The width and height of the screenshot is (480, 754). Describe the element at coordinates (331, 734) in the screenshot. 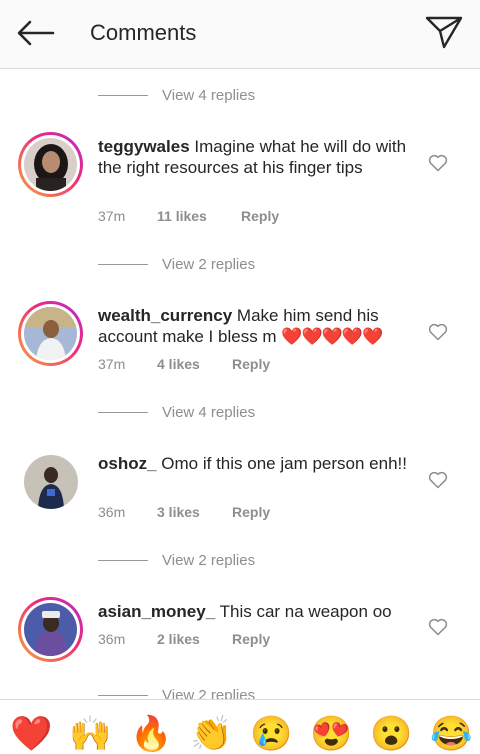

I see `heart-eyes-emoji-icon: 😍` at that location.